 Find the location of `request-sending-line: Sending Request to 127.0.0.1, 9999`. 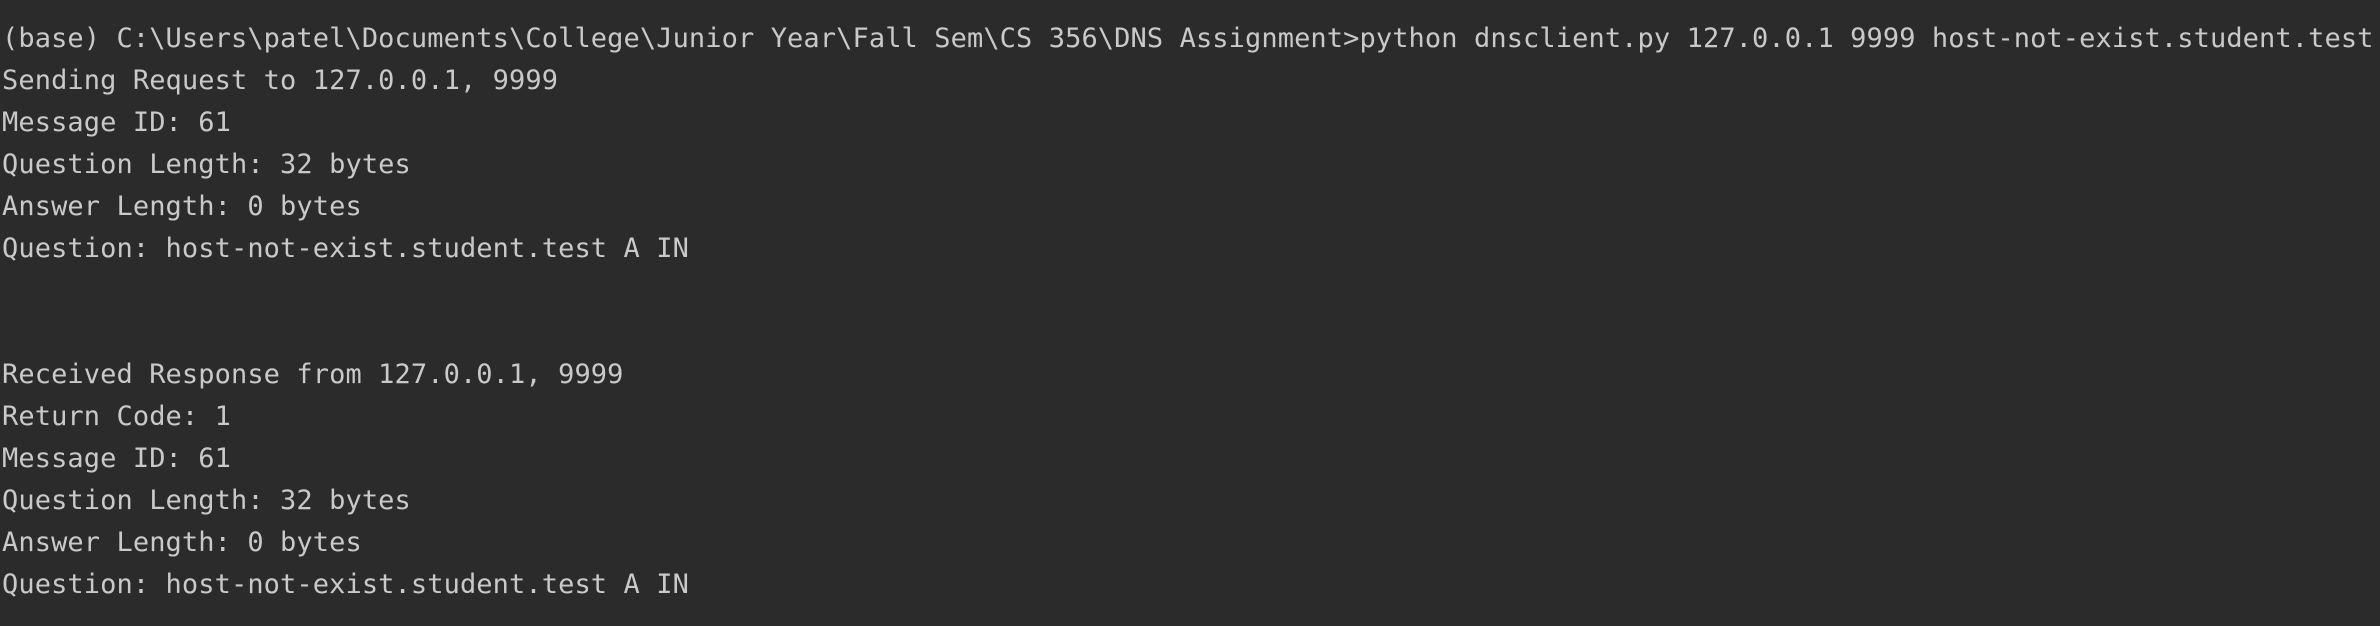

request-sending-line: Sending Request to 127.0.0.1, 9999 is located at coordinates (280, 80).